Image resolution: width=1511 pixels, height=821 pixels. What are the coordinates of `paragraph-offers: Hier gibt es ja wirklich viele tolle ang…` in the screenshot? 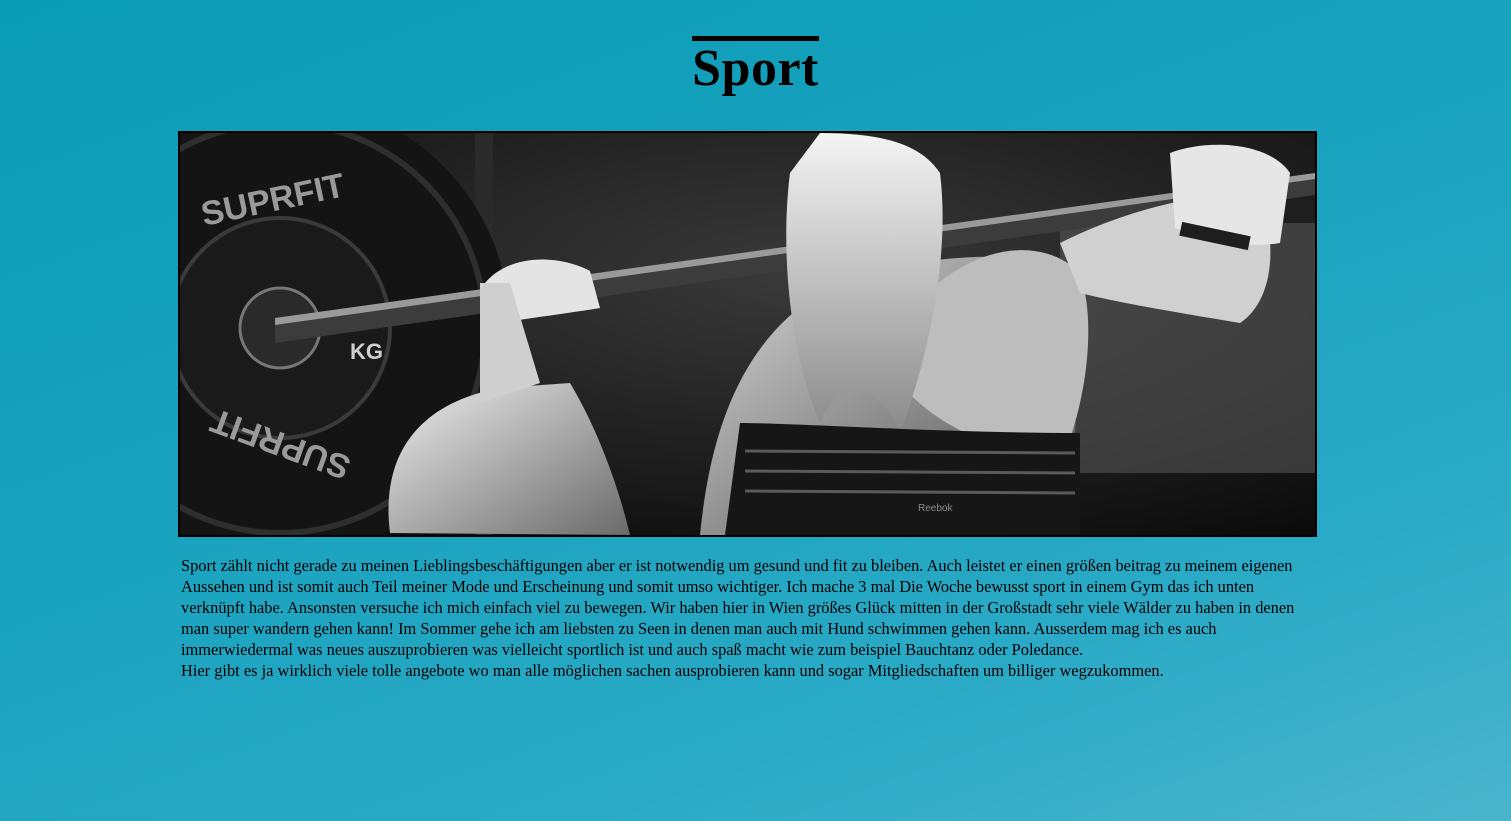 It's located at (672, 670).